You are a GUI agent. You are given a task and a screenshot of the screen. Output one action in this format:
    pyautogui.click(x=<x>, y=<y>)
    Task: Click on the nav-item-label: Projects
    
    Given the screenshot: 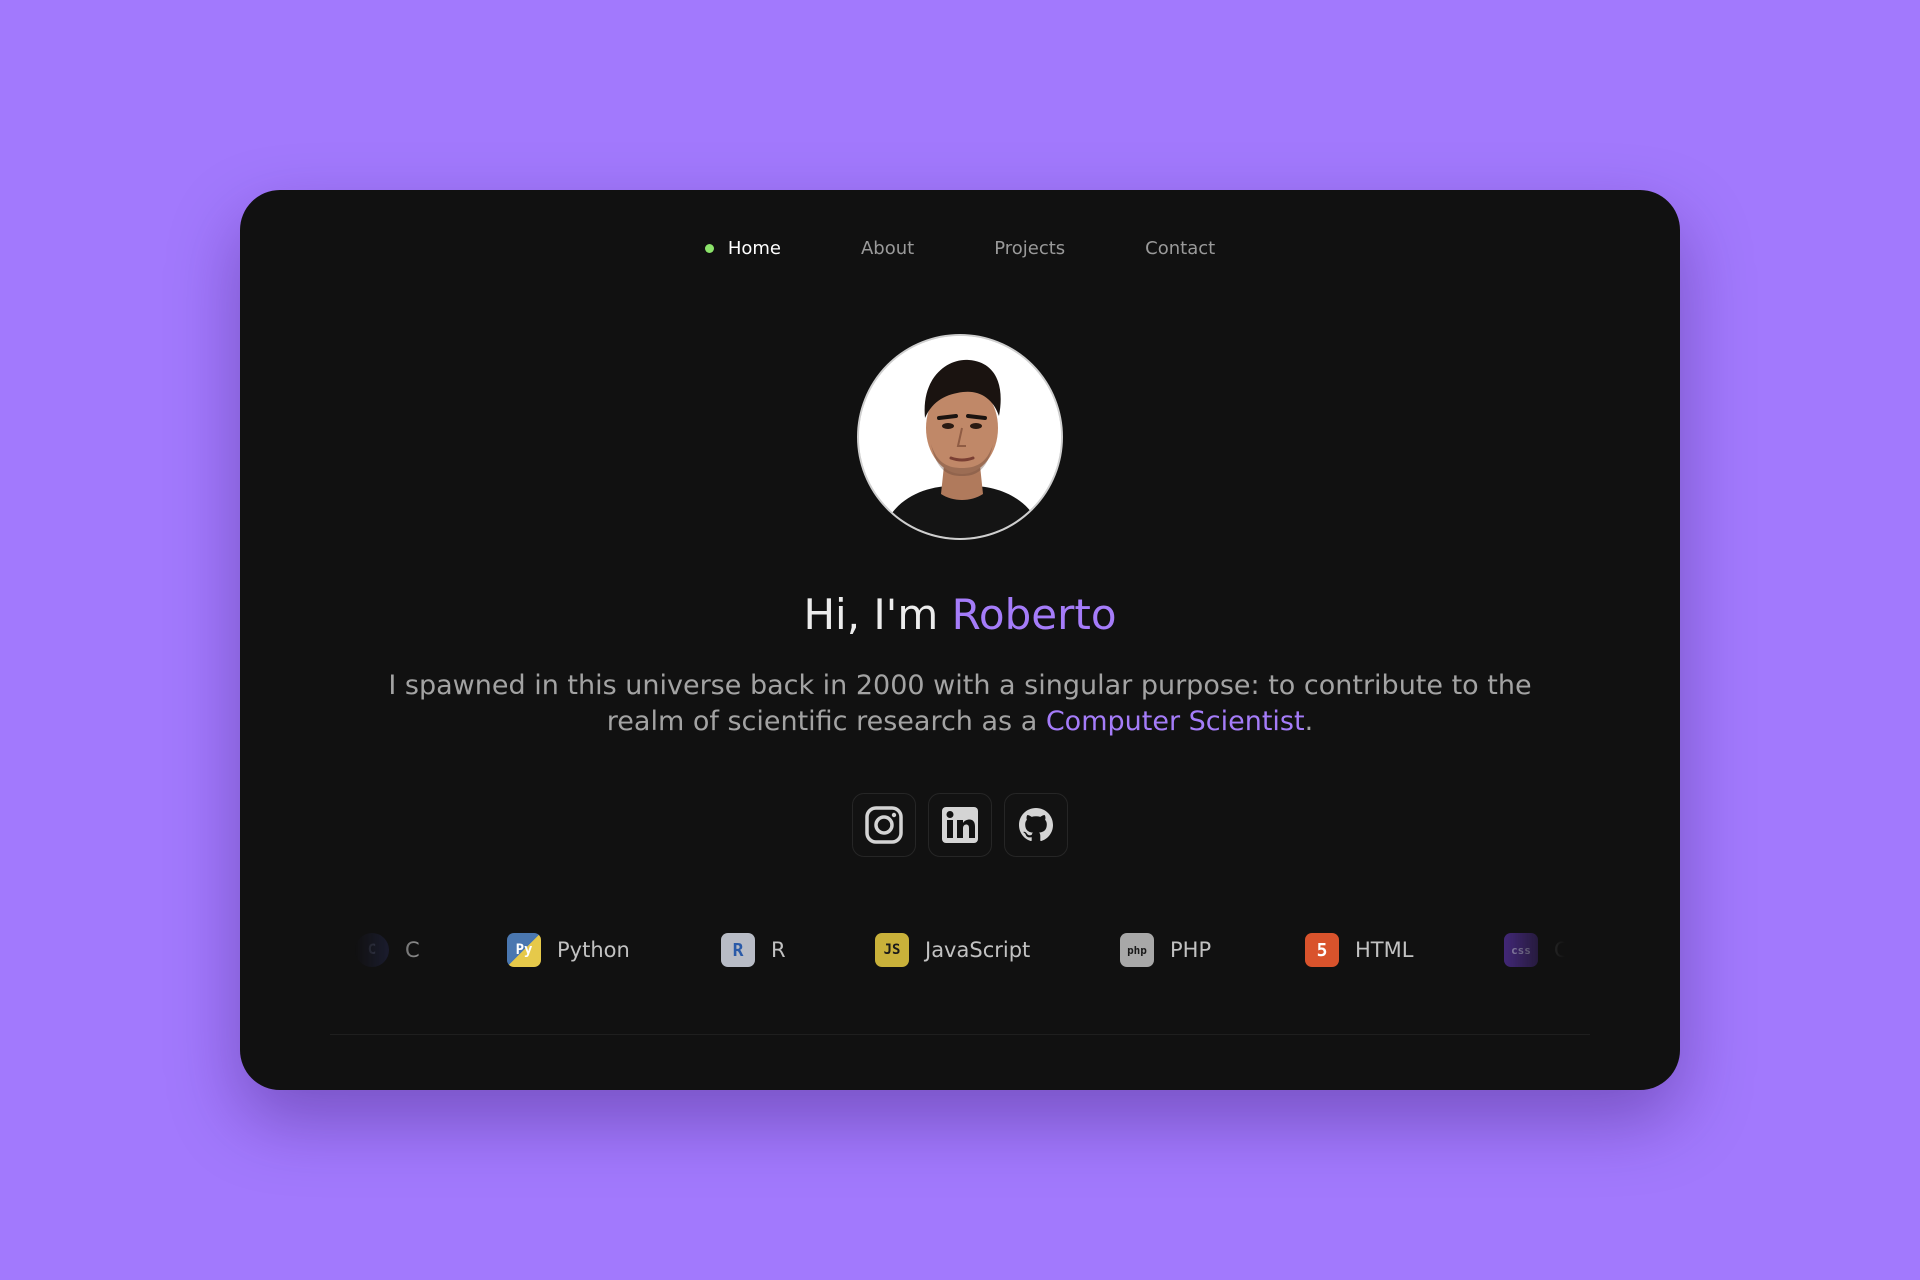 What is the action you would take?
    pyautogui.click(x=1030, y=248)
    